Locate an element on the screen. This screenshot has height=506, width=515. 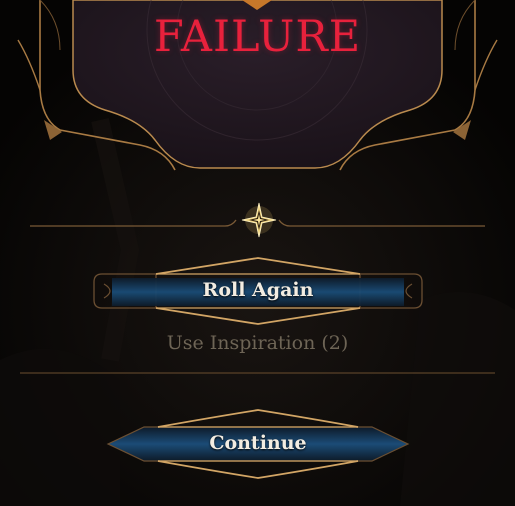
inspiration-star-icon is located at coordinates (259, 220).